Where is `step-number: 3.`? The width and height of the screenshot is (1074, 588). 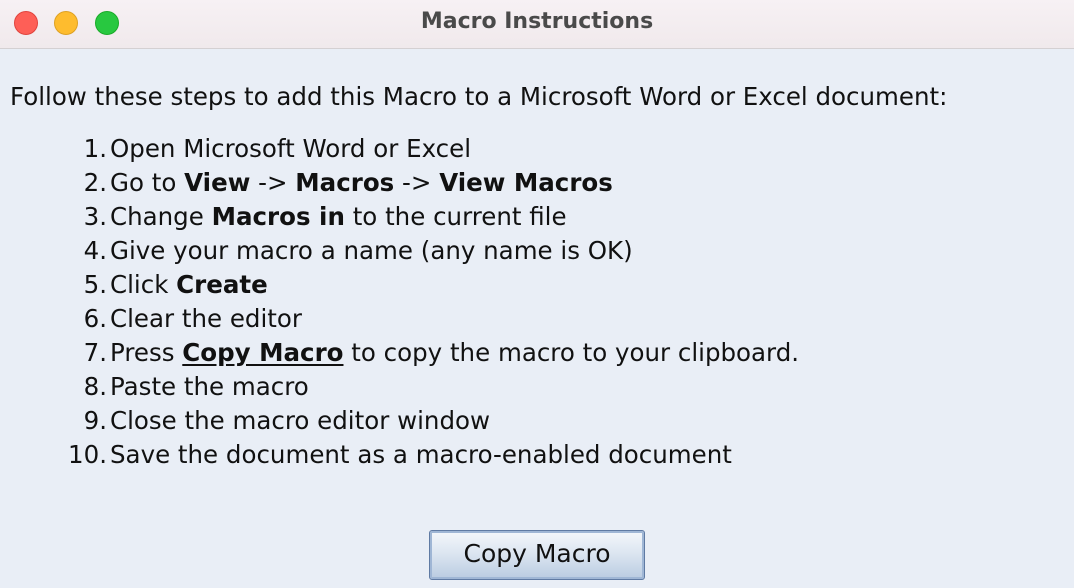 step-number: 3. is located at coordinates (95, 216).